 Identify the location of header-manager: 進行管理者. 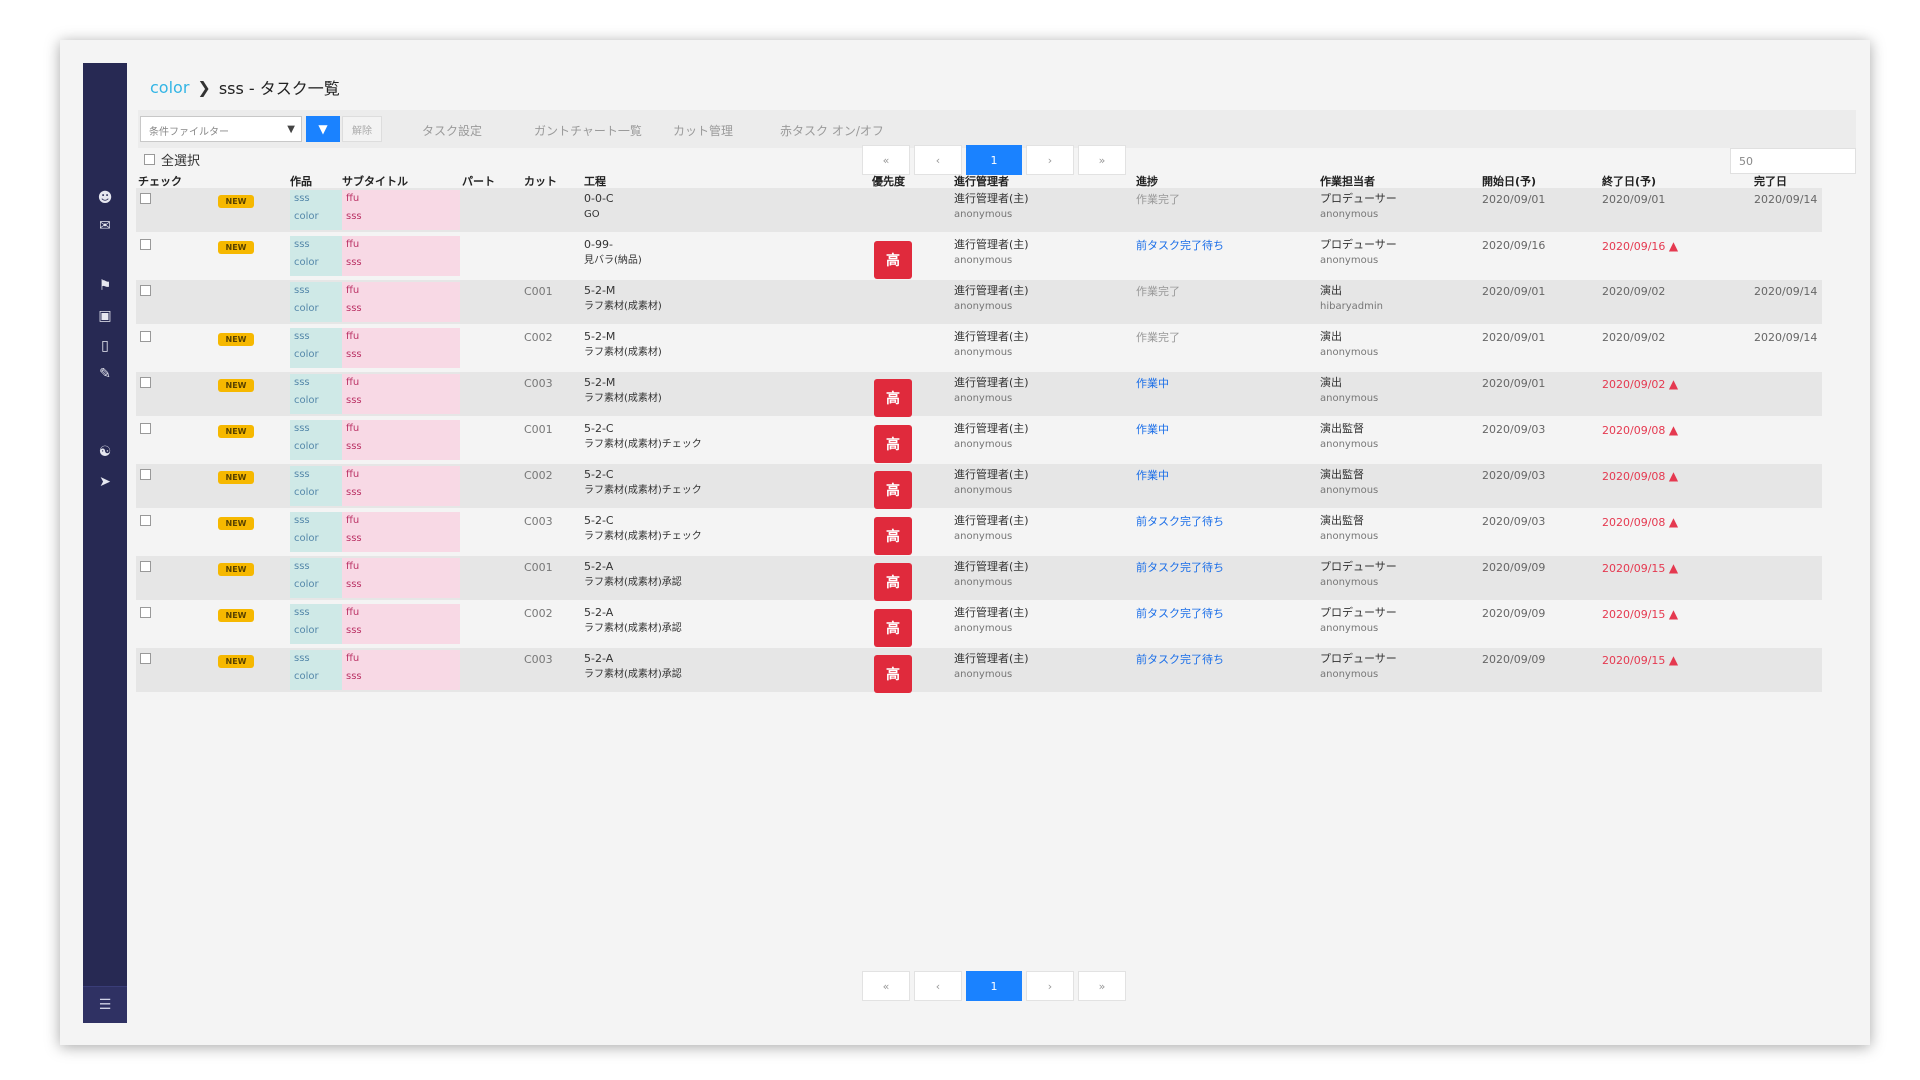
(981, 181).